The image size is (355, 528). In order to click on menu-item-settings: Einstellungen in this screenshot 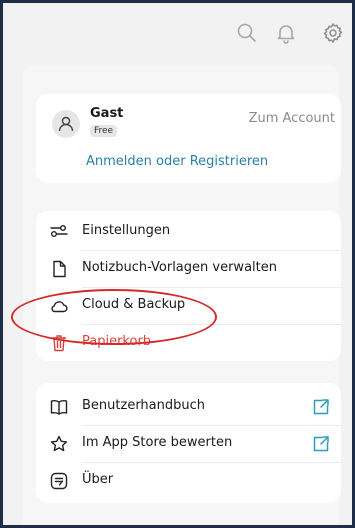, I will do `click(188, 231)`.